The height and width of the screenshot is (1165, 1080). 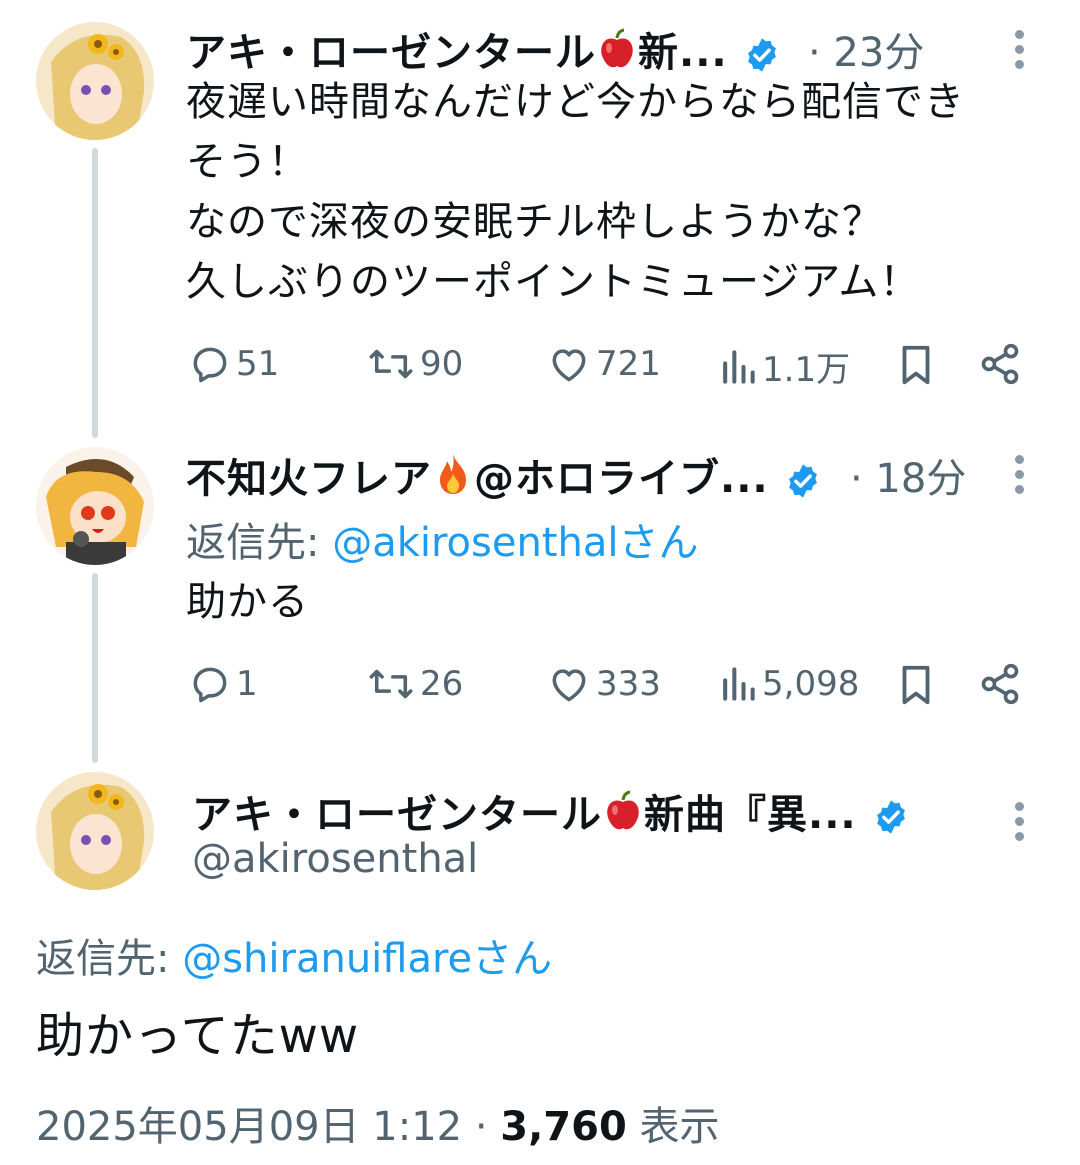 I want to click on tweet-text-line: 久しぶりのツーポイントミュージアム！, so click(x=553, y=282).